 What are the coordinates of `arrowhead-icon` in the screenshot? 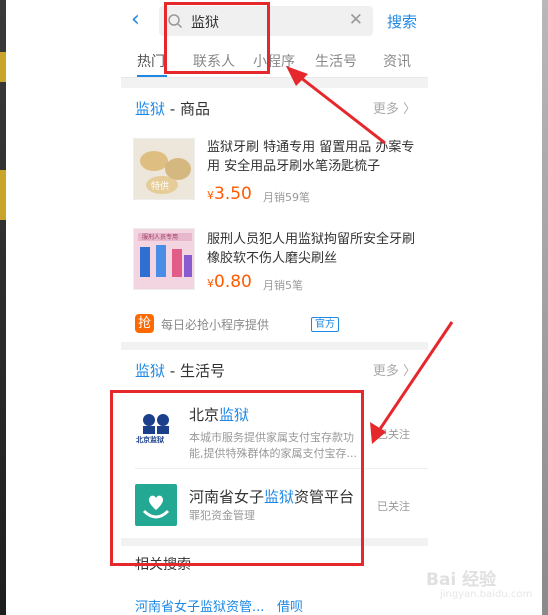 It's located at (297, 76).